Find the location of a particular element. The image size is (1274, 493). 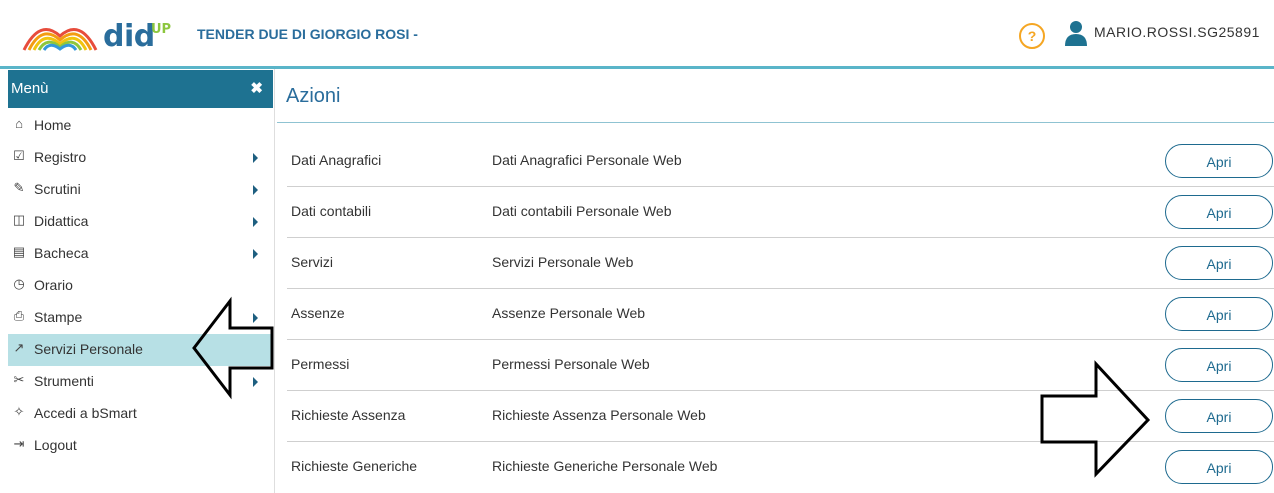

sidebar-item-didattica: ◫ Didattica is located at coordinates (140, 222).